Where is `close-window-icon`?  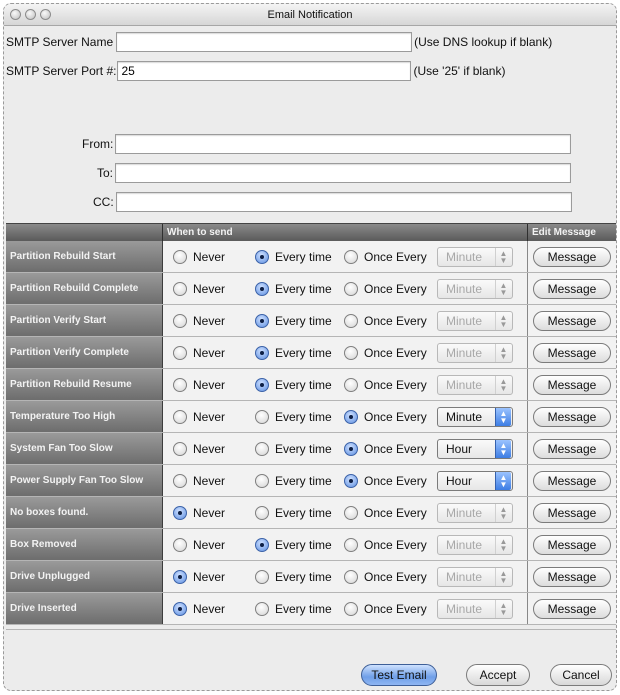
close-window-icon is located at coordinates (15, 14).